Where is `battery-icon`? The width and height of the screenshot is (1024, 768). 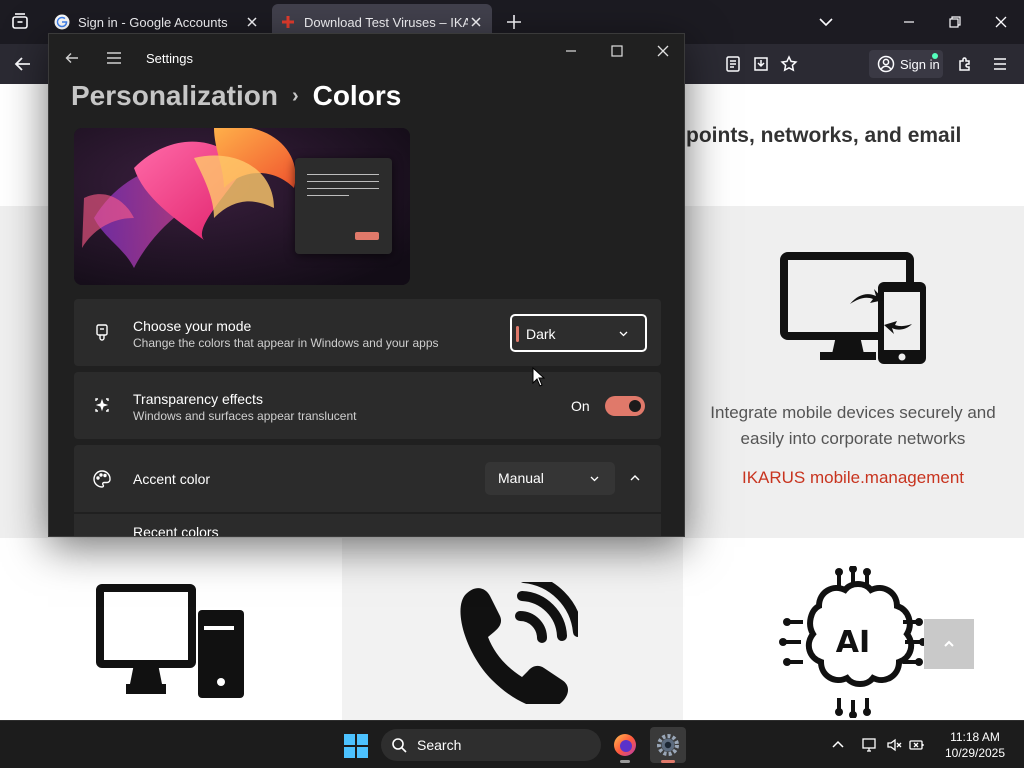
battery-icon is located at coordinates (917, 745).